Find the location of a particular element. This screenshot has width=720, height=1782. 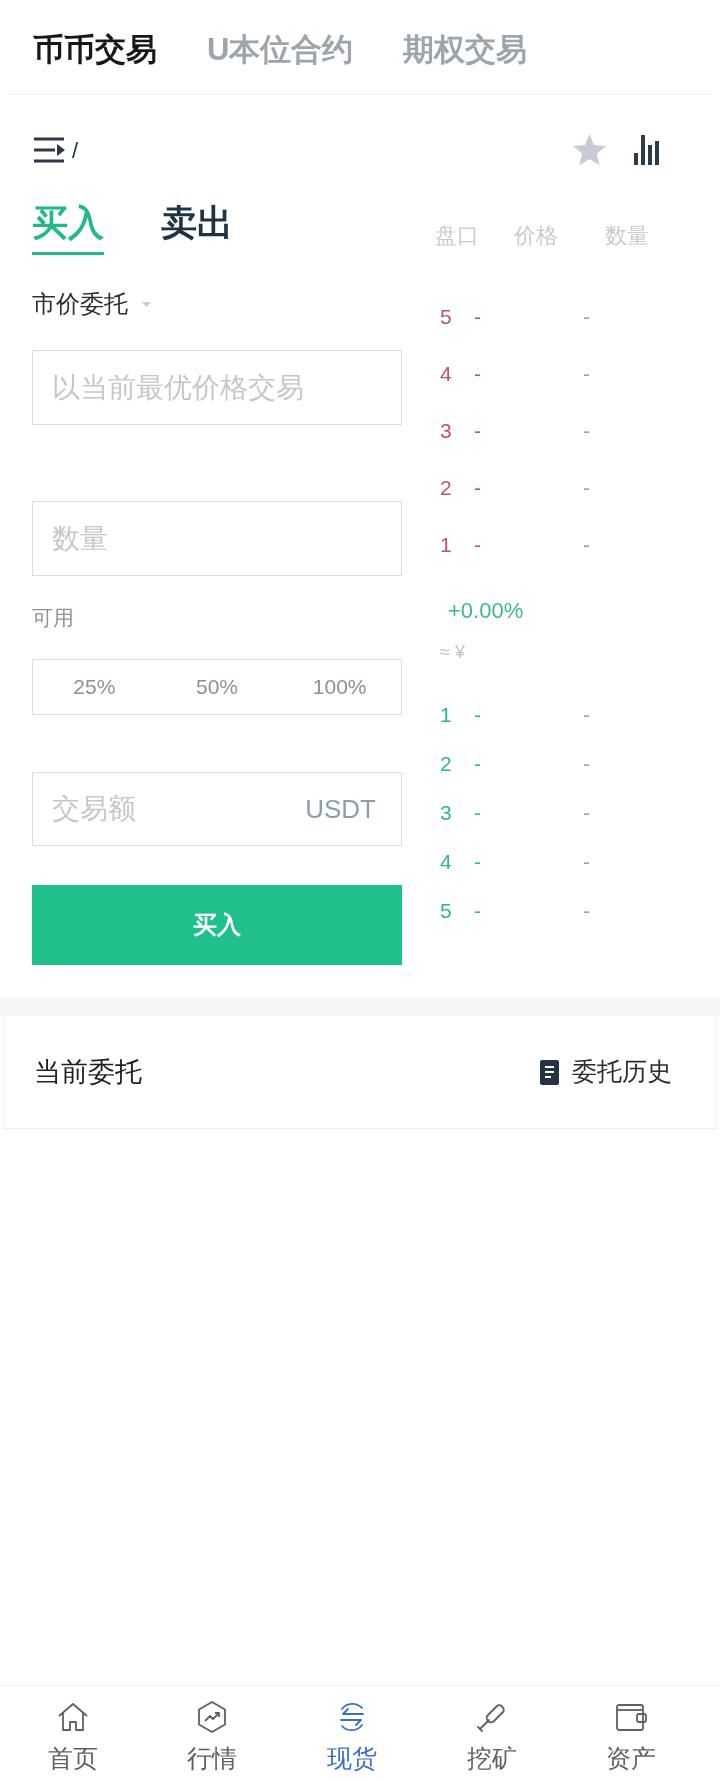

pair-label: / is located at coordinates (75, 150).